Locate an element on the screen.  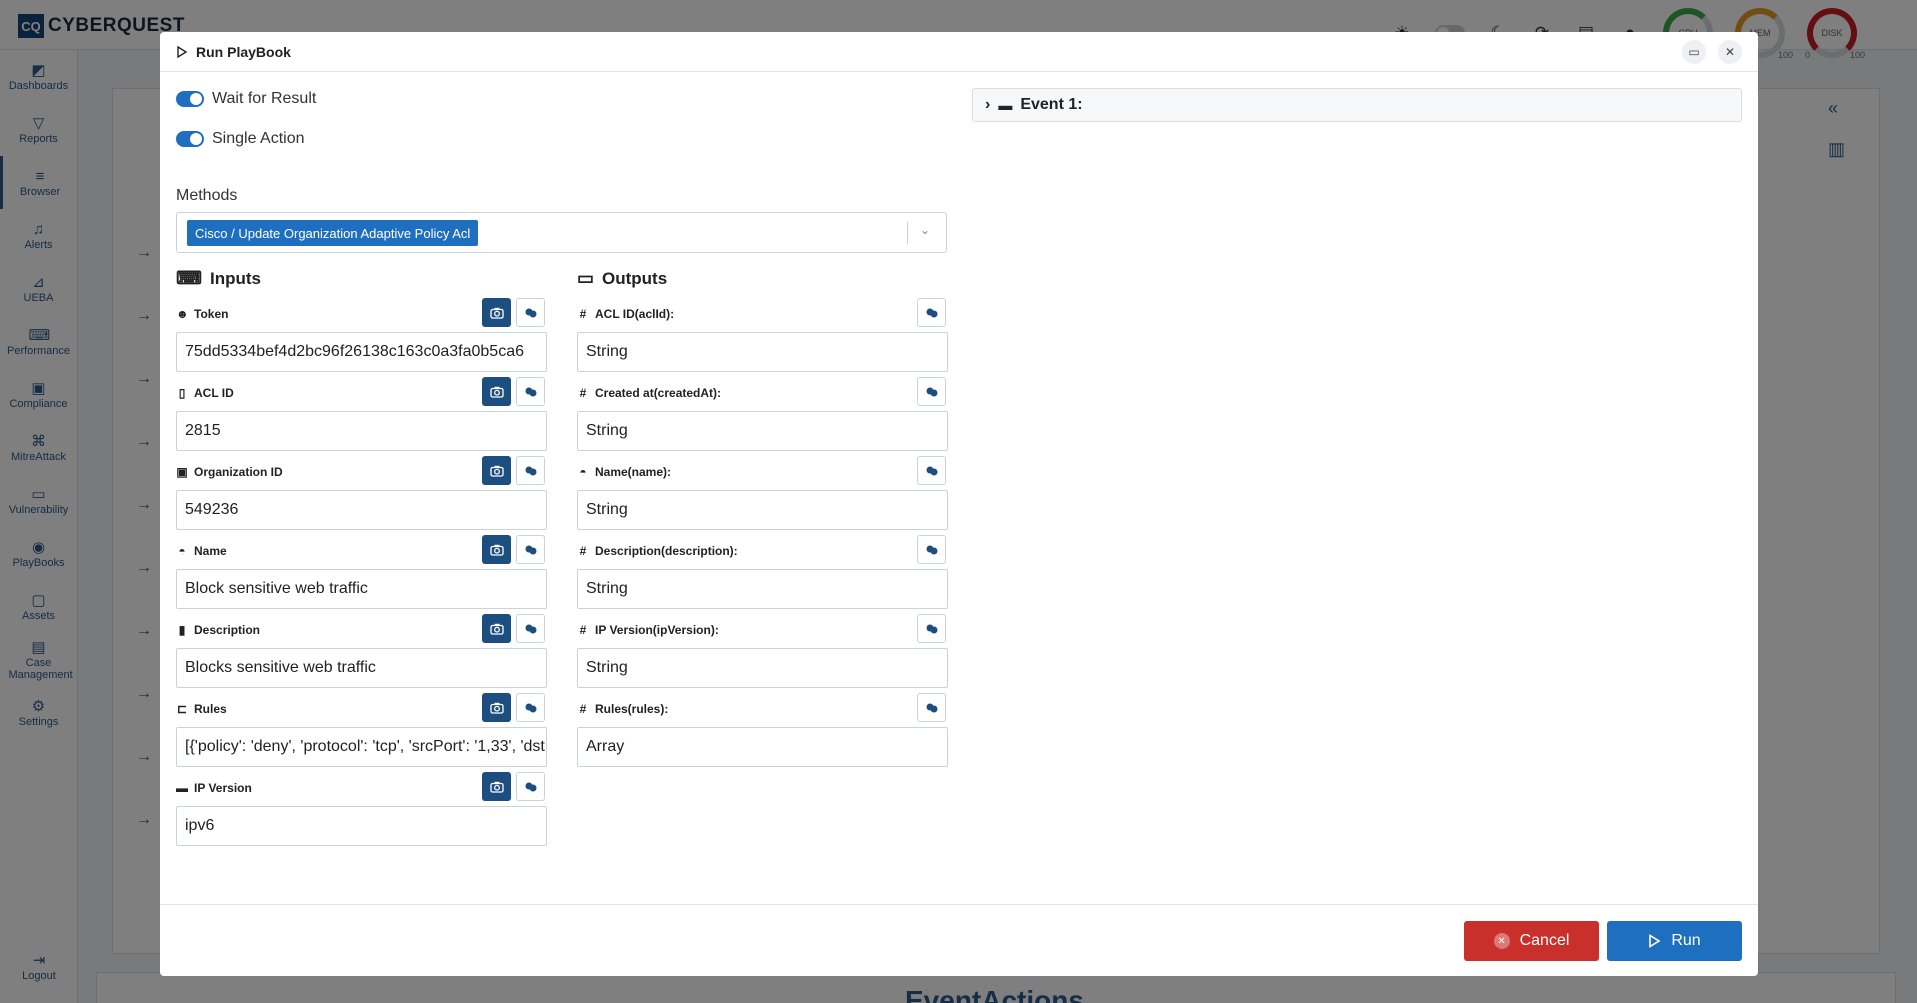
cancel-button: ✕ Cancel is located at coordinates (1531, 941).